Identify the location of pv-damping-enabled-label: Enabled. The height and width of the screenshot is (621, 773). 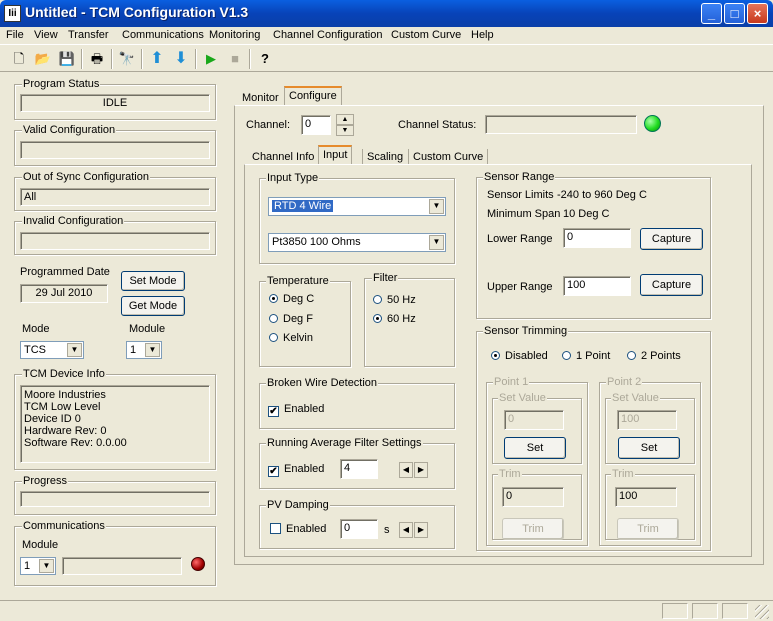
(306, 529).